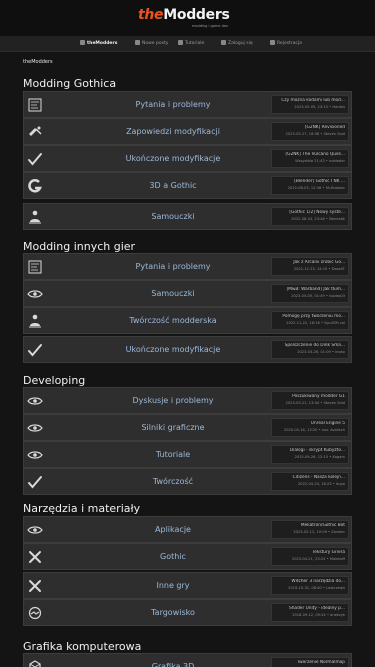 Image resolution: width=375 pixels, height=667 pixels. I want to click on forum-link: Twórczość, so click(173, 481).